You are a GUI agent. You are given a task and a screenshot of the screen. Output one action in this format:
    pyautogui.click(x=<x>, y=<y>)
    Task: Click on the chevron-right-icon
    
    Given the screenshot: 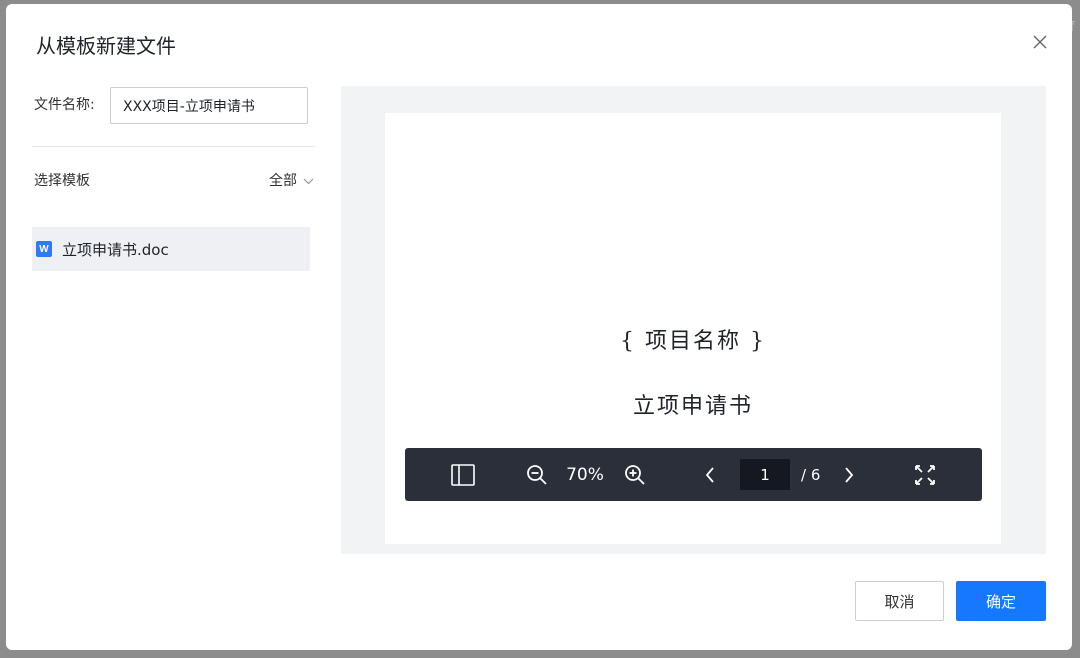 What is the action you would take?
    pyautogui.click(x=849, y=474)
    